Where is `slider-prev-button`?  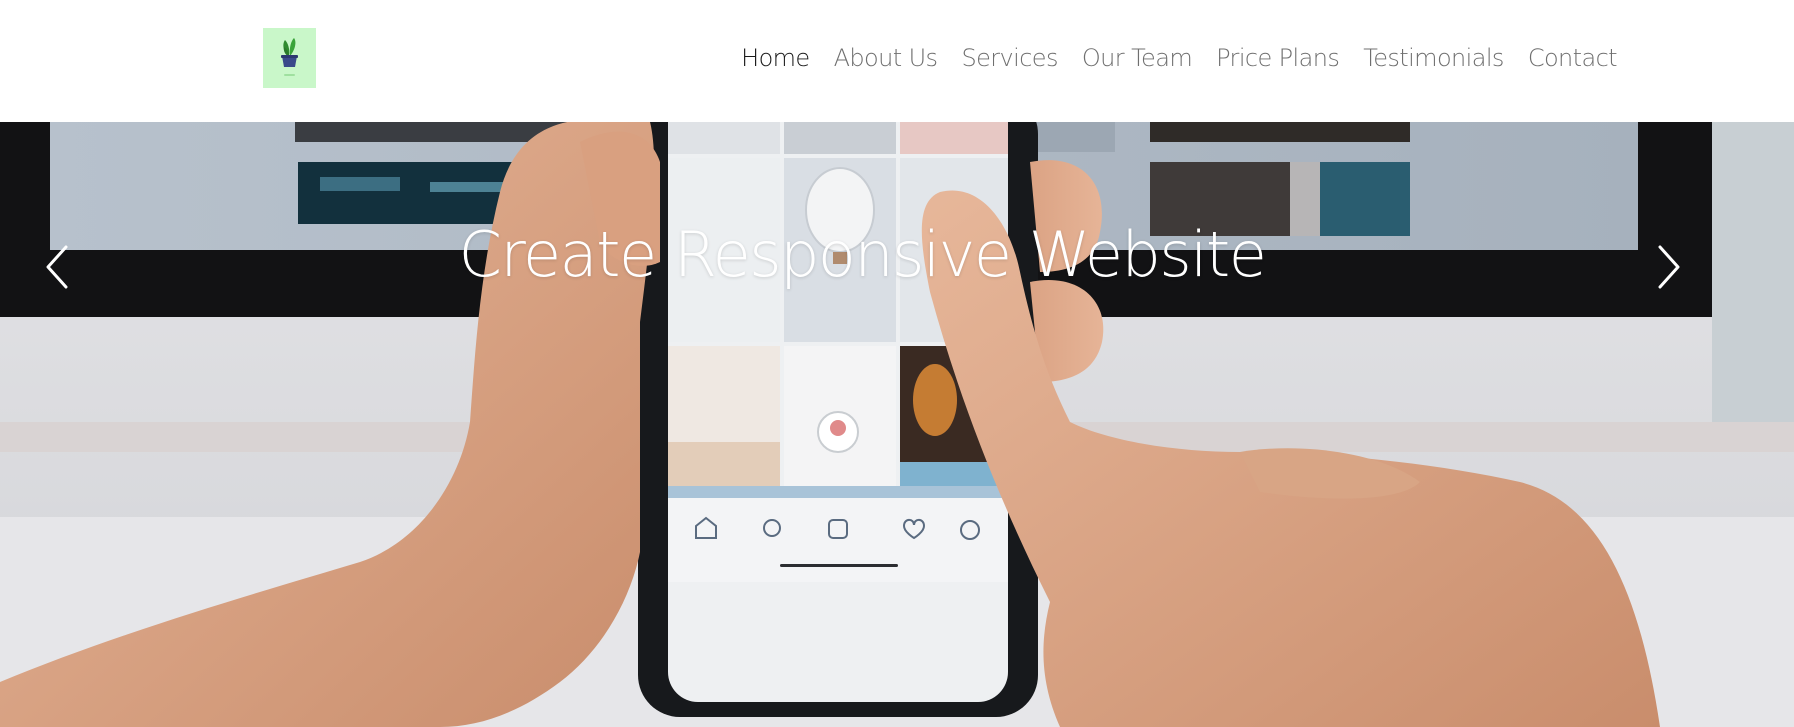
slider-prev-button is located at coordinates (58, 267).